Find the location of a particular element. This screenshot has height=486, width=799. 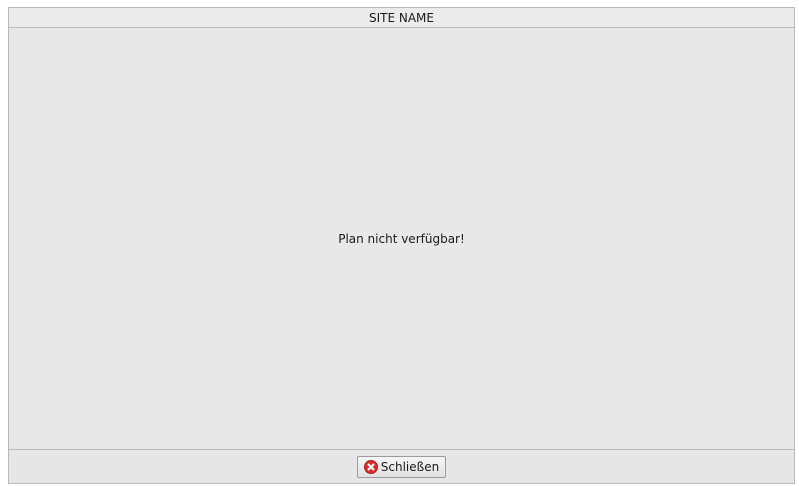

title-bar: SITE NAME is located at coordinates (401, 18).